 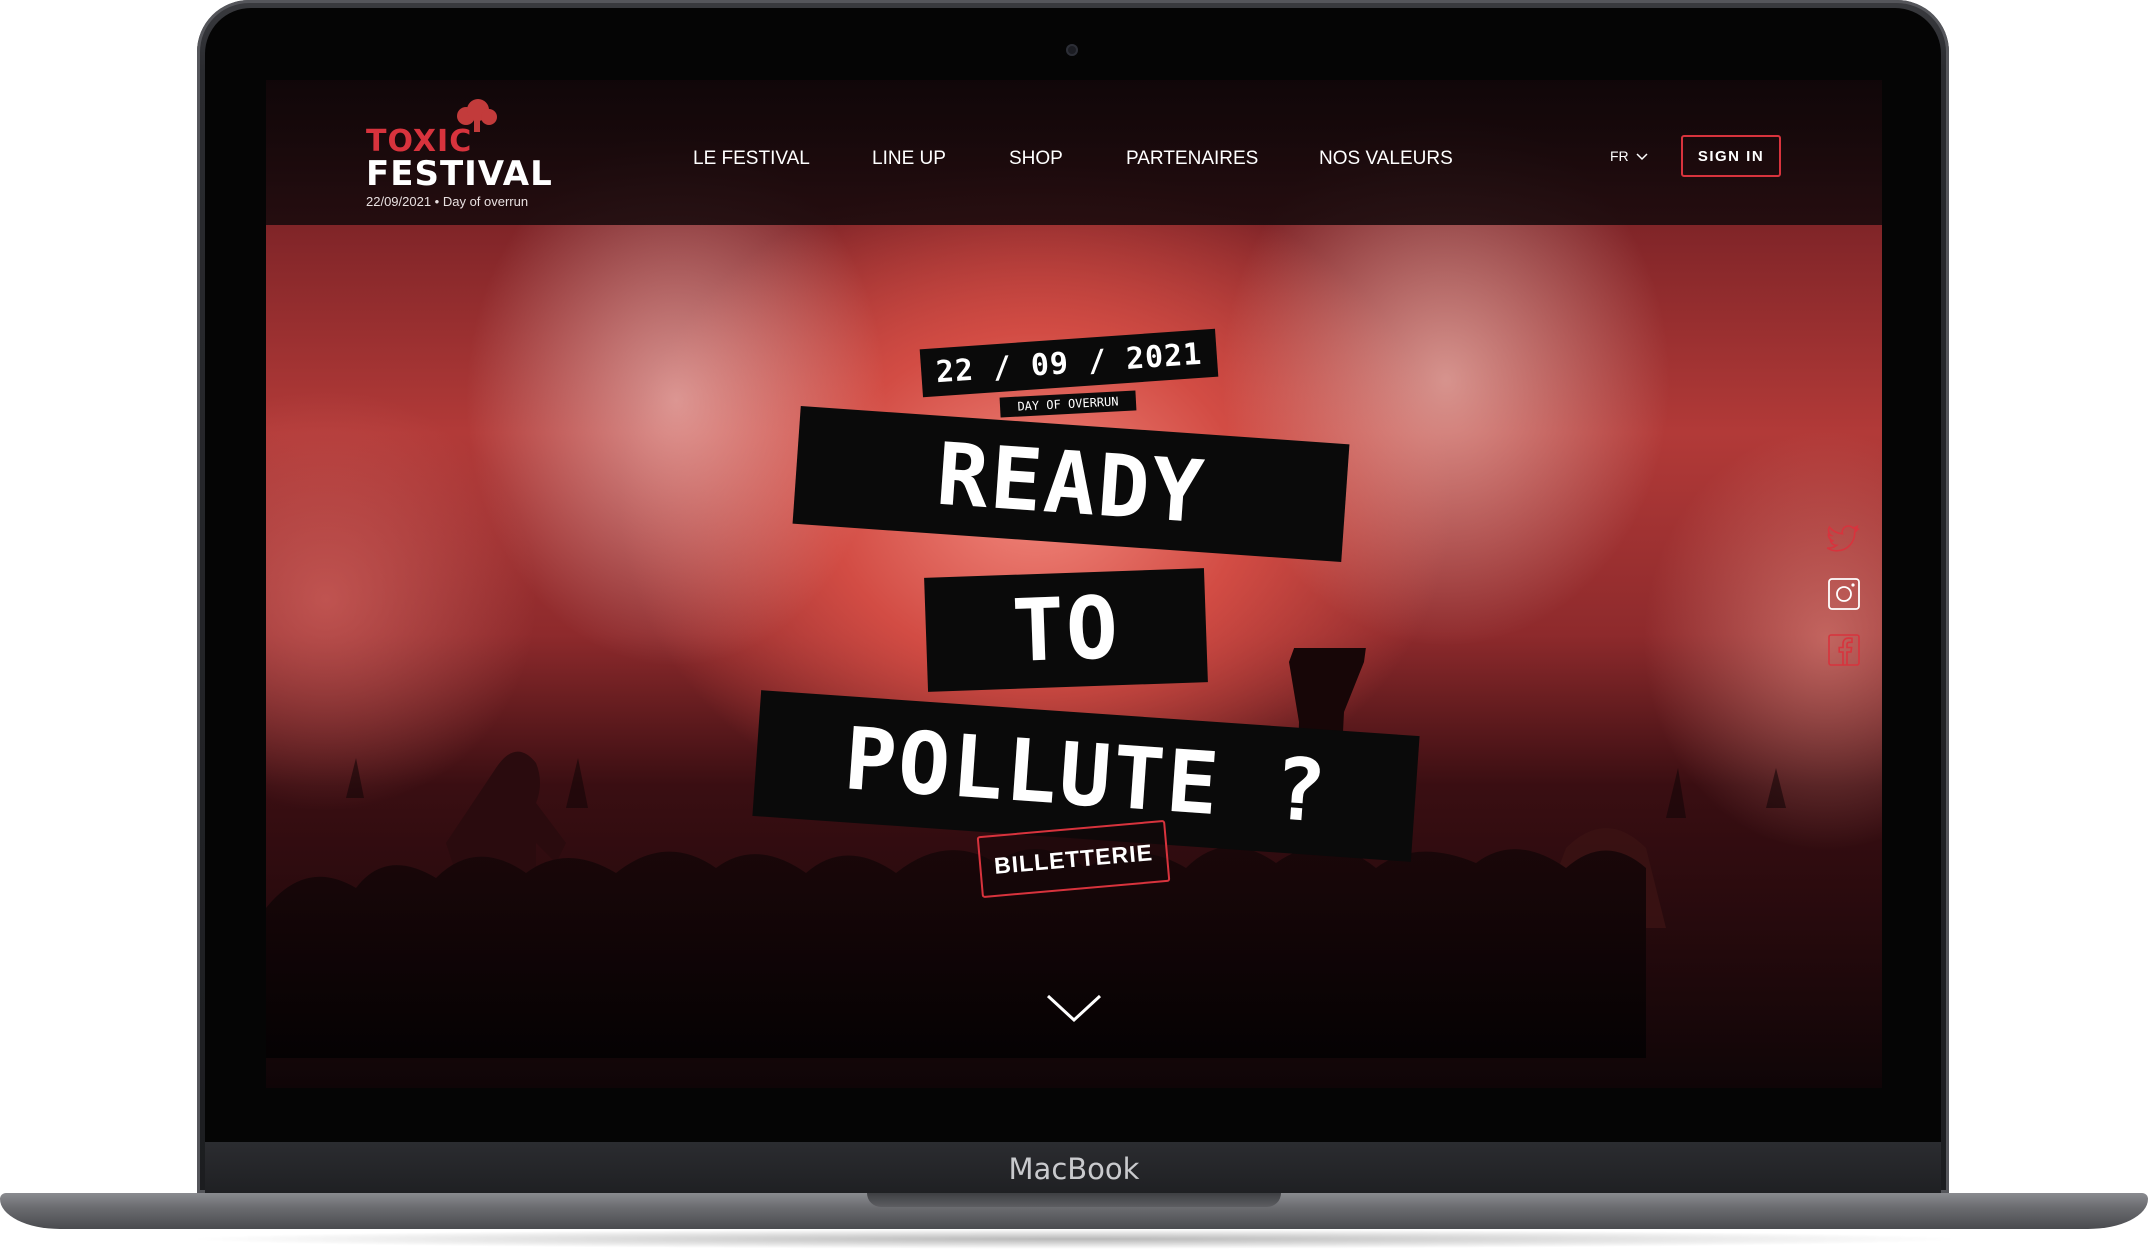 I want to click on device-brand: MacBook, so click(x=1074, y=1169).